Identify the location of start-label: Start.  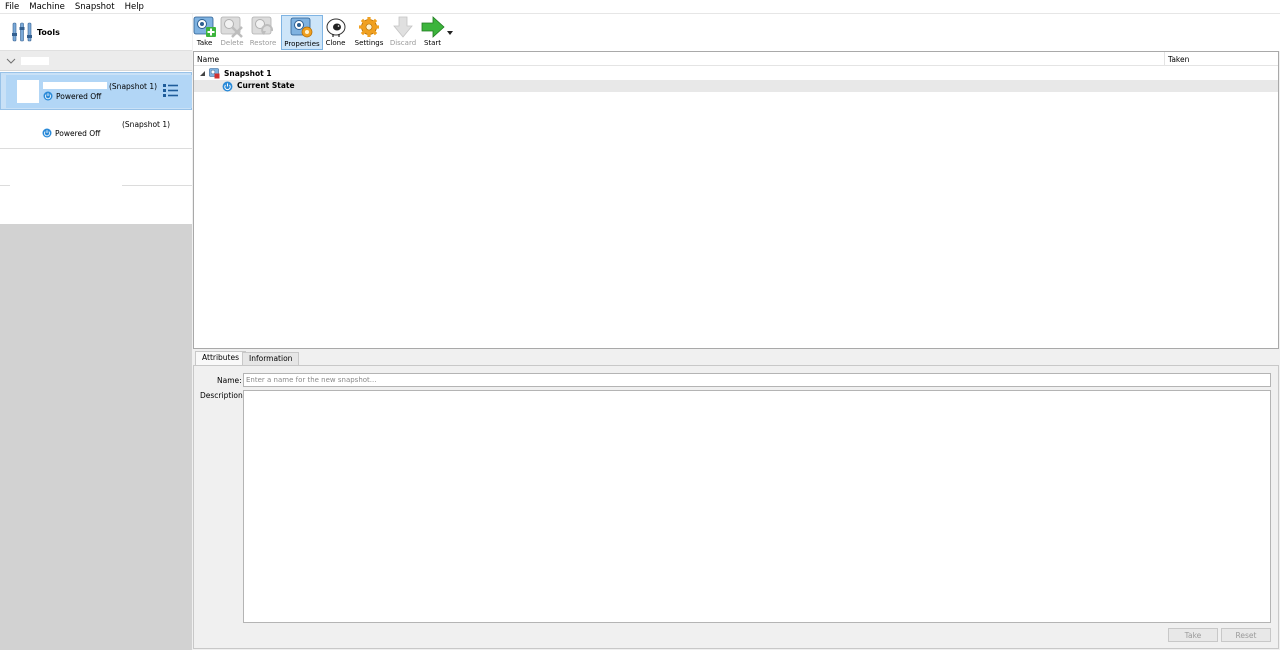
(432, 43).